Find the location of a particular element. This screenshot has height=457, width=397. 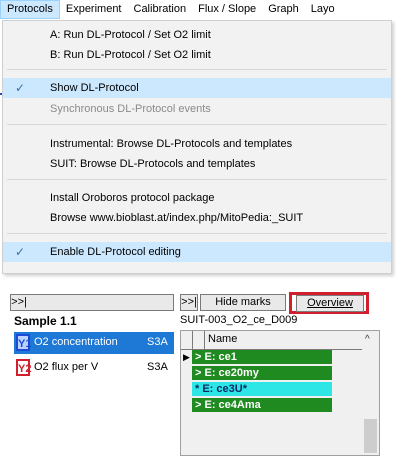

menu-item-run-b: B: Run DL-Protocol / Set O2 limit is located at coordinates (197, 55).